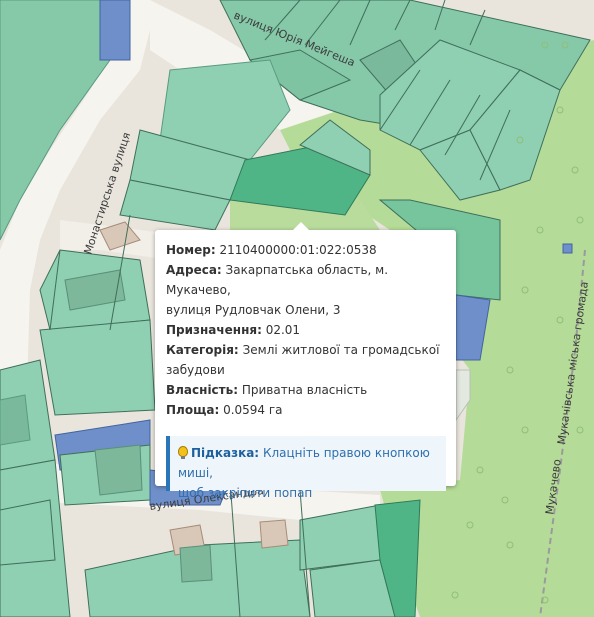 The width and height of the screenshot is (594, 617). What do you see at coordinates (306, 330) in the screenshot?
I see `purpose-row: Призначення: 02.01` at bounding box center [306, 330].